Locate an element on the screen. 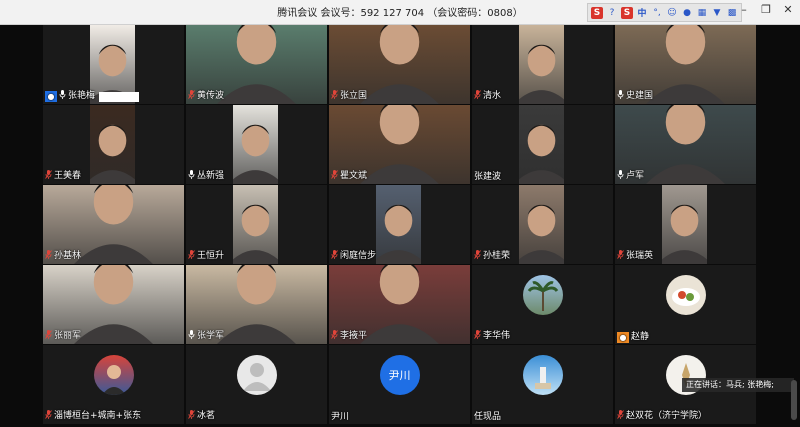 Image resolution: width=800 pixels, height=427 pixels. keyboard-icon: ▦ is located at coordinates (702, 13).